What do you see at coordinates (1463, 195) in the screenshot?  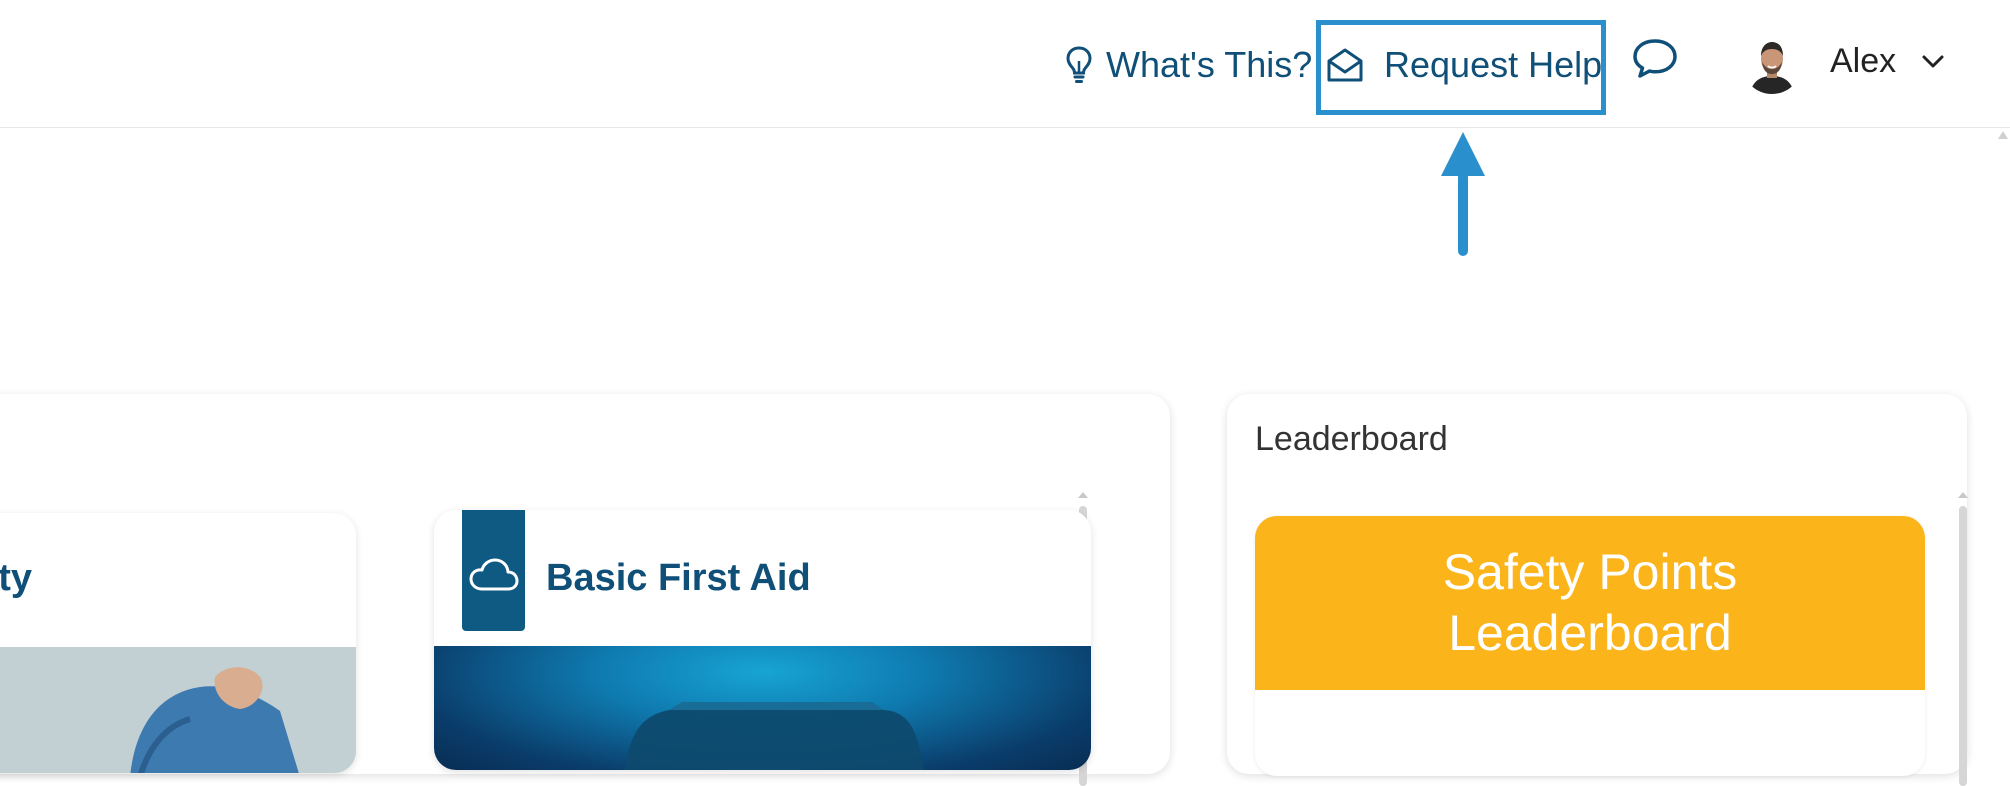 I see `pointer-arrow` at bounding box center [1463, 195].